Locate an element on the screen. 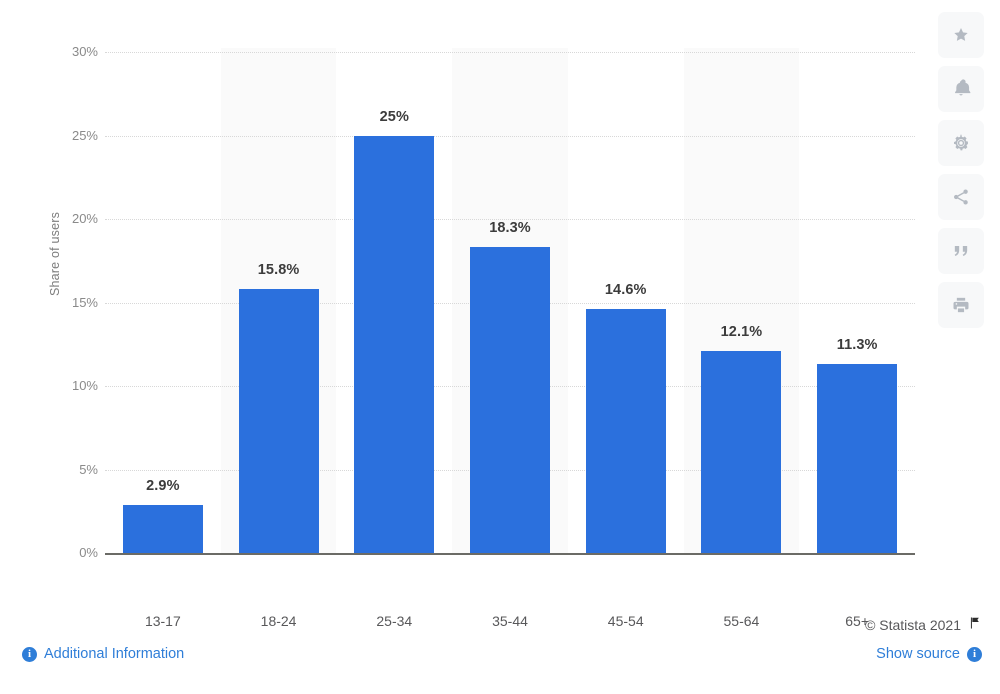  y-axis-tick-label: 15% is located at coordinates (84, 302).